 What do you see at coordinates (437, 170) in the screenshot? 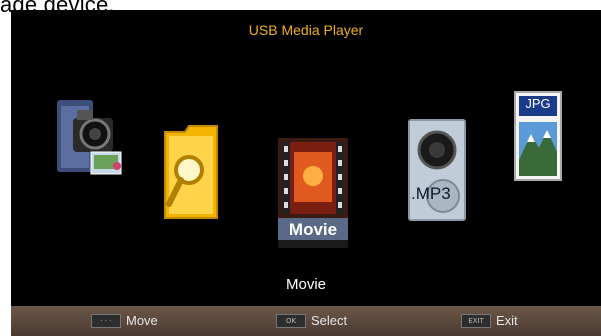
I see `music-icon: .MP3` at bounding box center [437, 170].